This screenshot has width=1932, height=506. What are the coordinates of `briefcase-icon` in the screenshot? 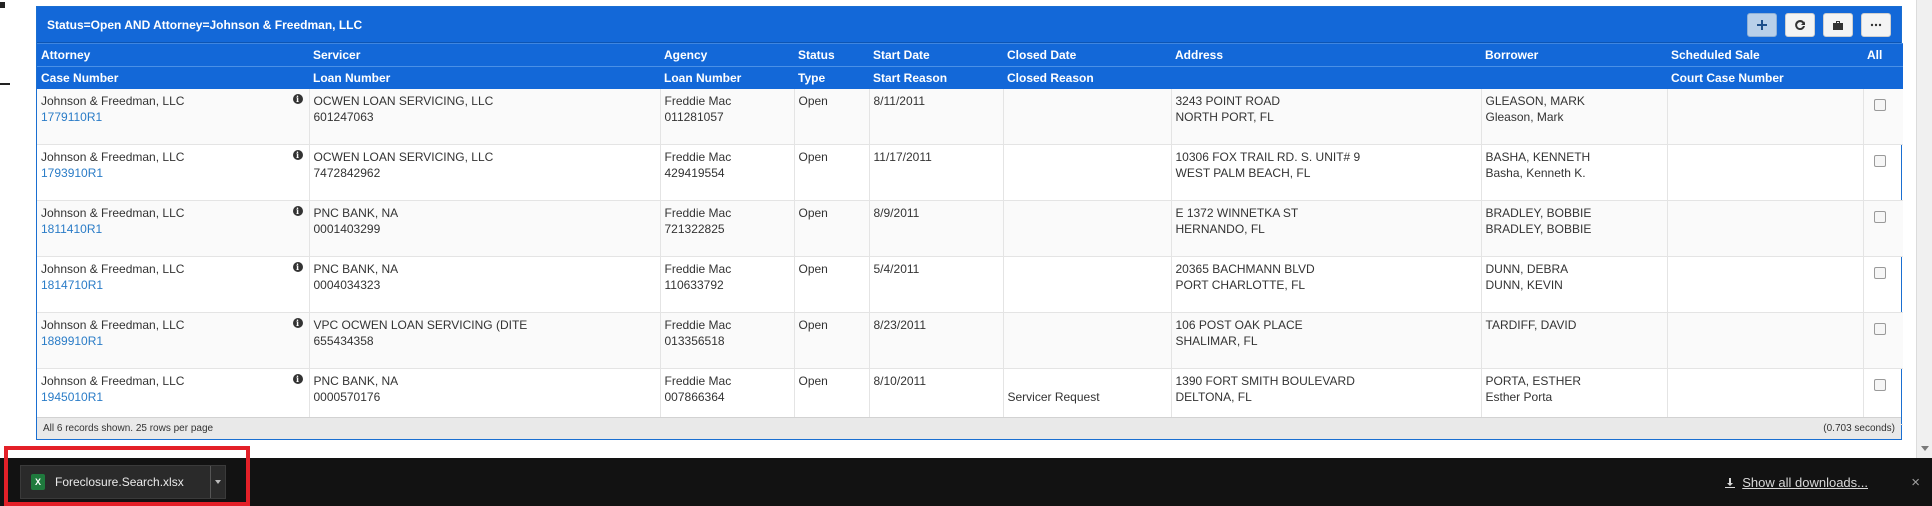 It's located at (1838, 25).